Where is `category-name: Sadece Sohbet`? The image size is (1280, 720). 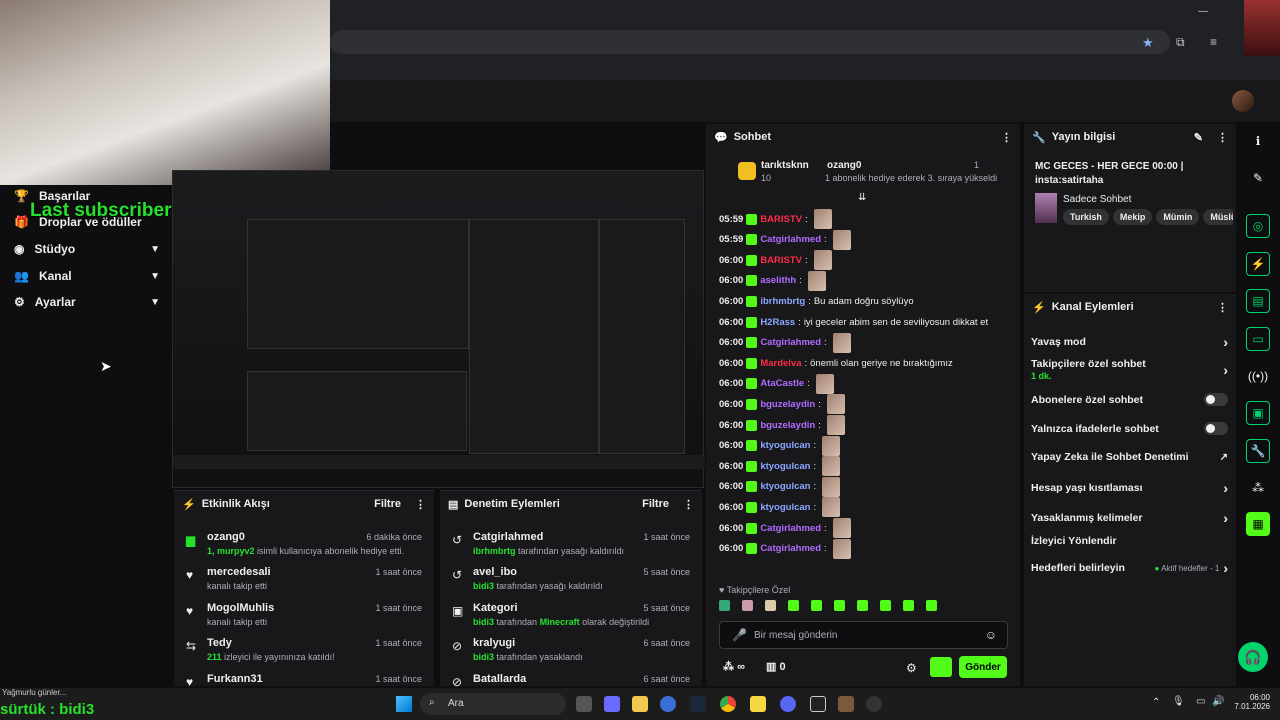
category-name: Sadece Sohbet is located at coordinates (1097, 199).